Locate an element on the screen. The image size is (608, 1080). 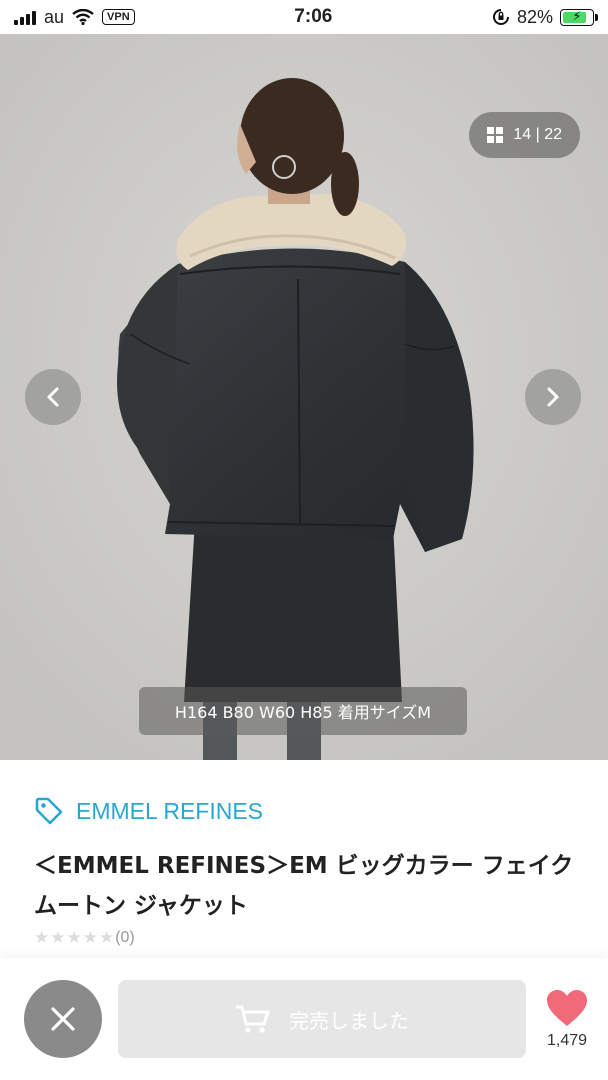
close-icon is located at coordinates (63, 1019).